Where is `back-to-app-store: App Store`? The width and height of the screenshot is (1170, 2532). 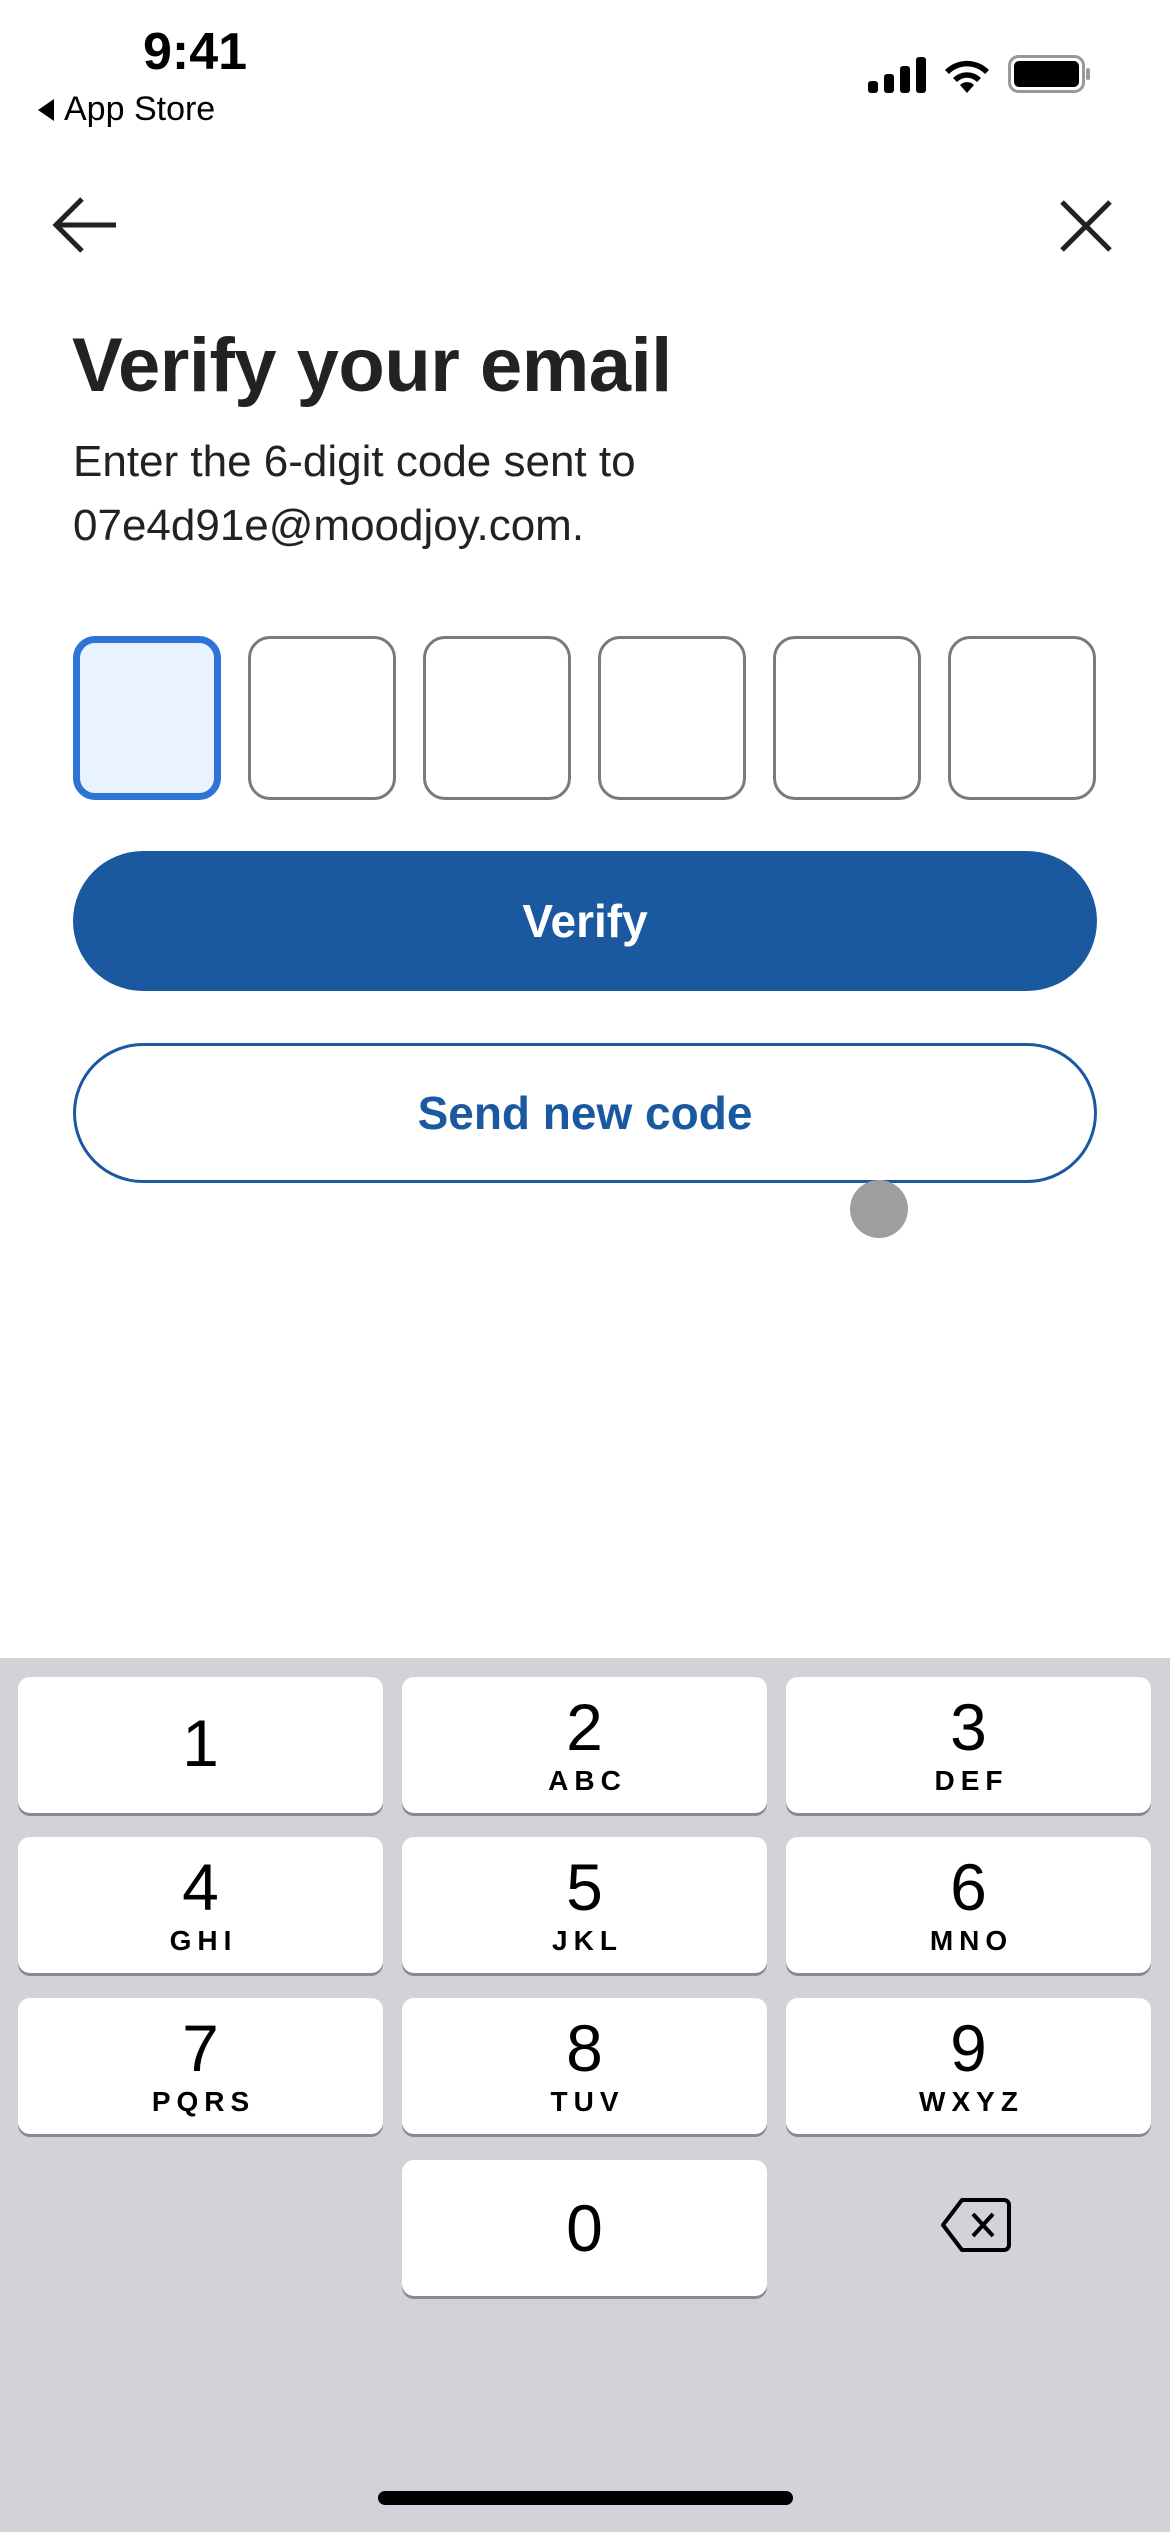
back-to-app-store: App Store is located at coordinates (126, 109).